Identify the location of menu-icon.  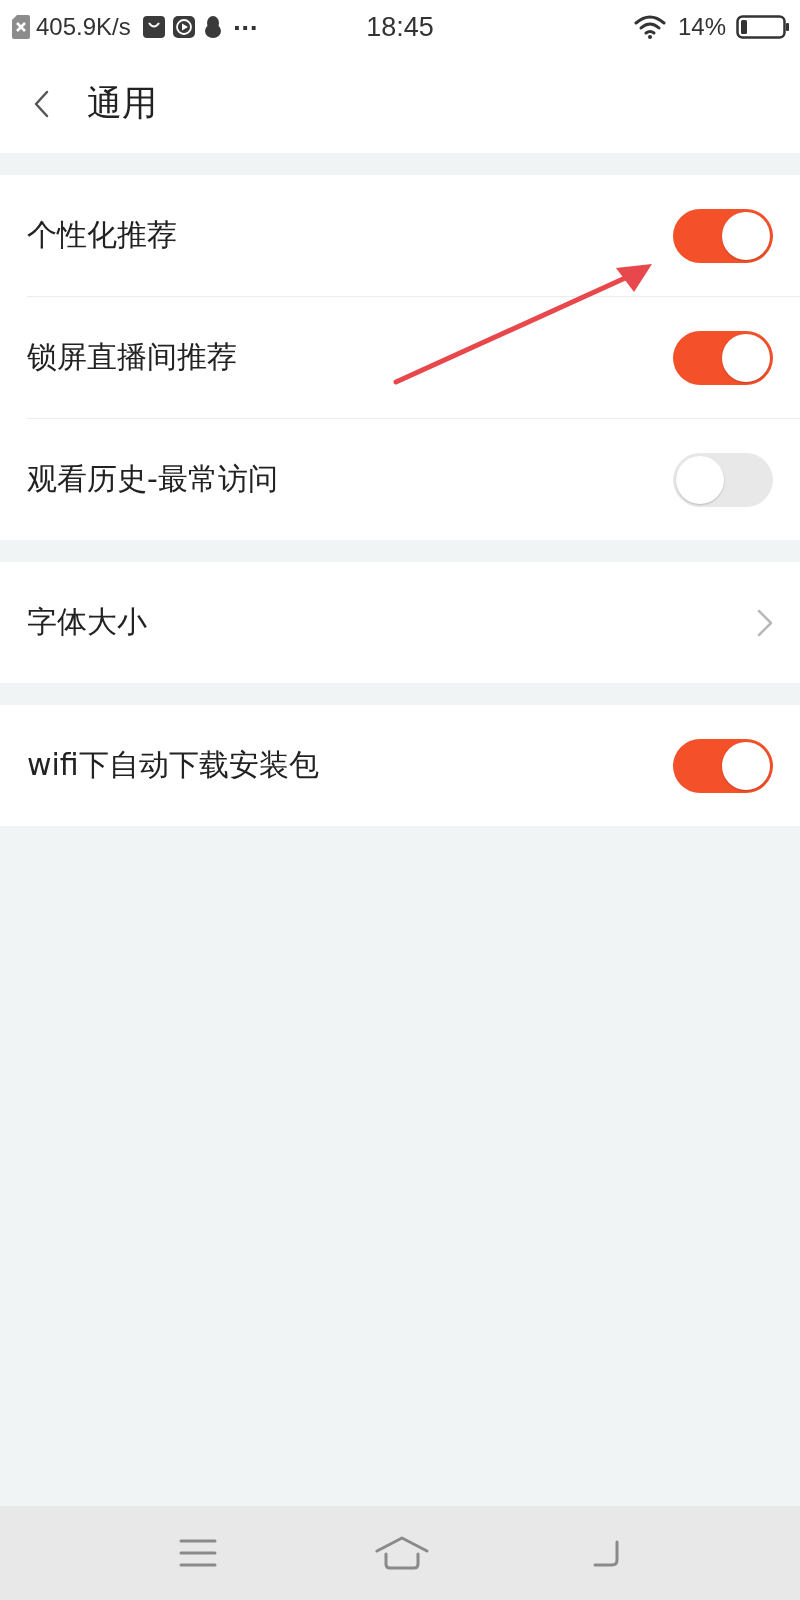
(198, 1553).